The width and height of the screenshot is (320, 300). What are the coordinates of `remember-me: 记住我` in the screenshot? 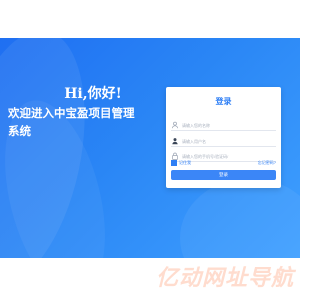 It's located at (181, 163).